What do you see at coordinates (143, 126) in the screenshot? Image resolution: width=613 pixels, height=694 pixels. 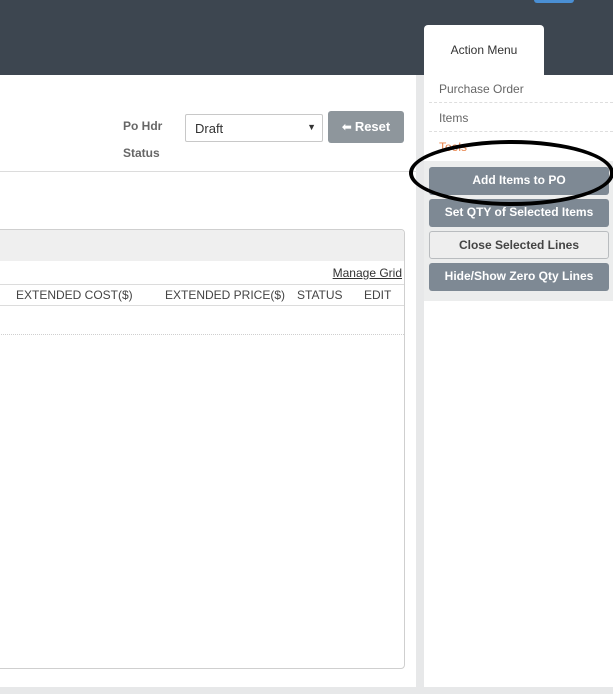 I see `po-hdr-label: Po Hdr` at bounding box center [143, 126].